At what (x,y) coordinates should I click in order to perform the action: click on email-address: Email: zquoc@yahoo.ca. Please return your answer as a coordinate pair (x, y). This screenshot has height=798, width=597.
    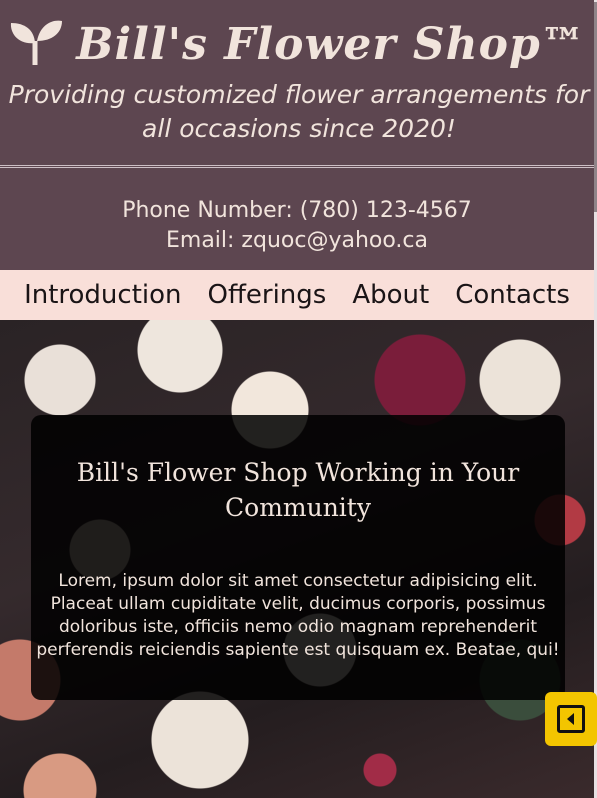
    Looking at the image, I should click on (296, 240).